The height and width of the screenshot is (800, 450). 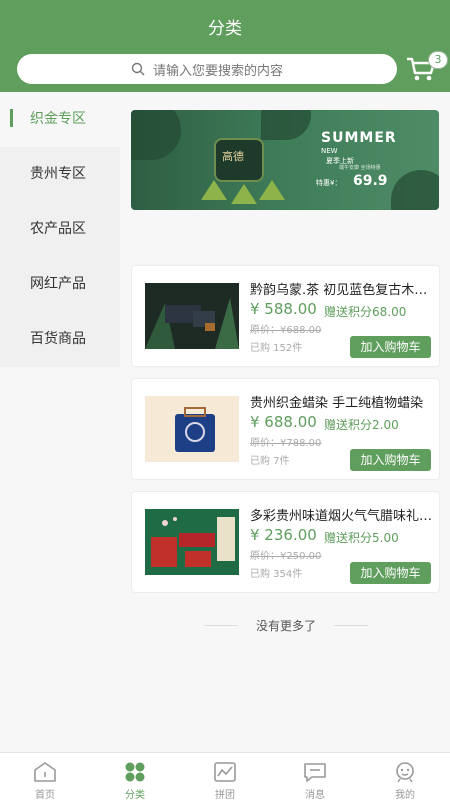 What do you see at coordinates (233, 156) in the screenshot?
I see `jar-label: 高德` at bounding box center [233, 156].